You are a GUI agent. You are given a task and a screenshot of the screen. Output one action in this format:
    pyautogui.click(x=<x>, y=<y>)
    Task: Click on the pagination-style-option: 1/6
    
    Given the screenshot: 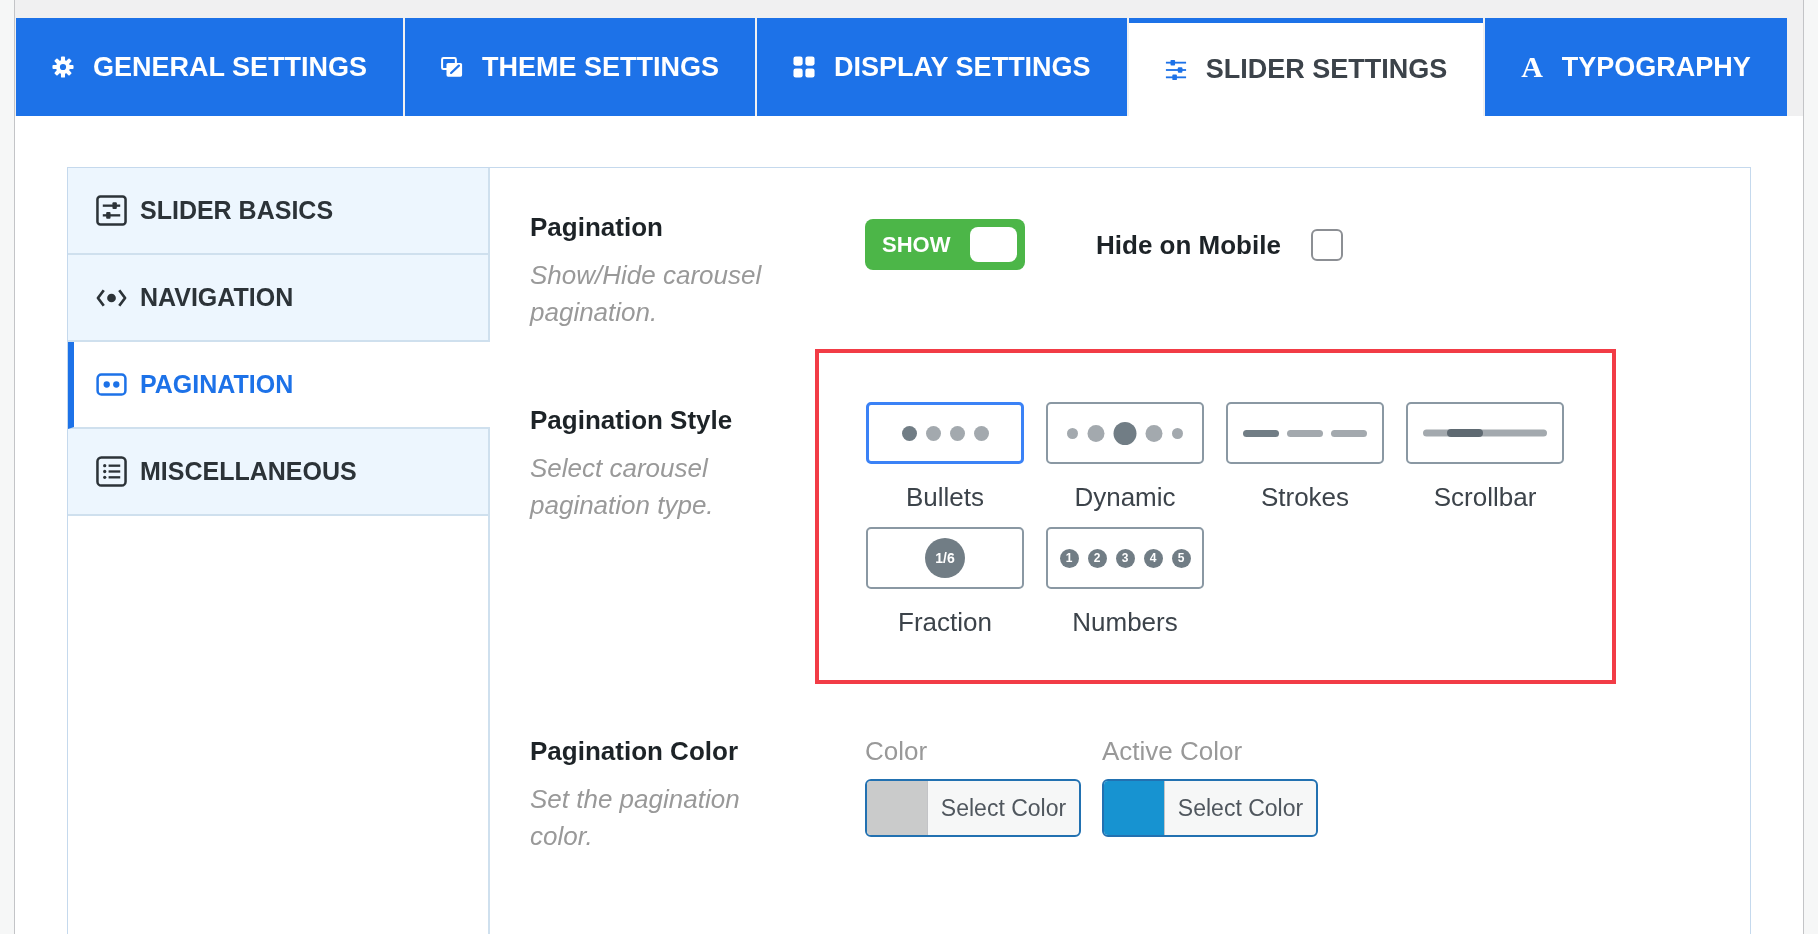 What is the action you would take?
    pyautogui.click(x=945, y=558)
    